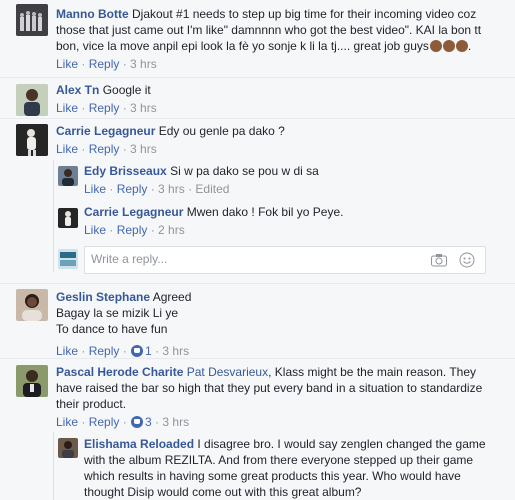 The height and width of the screenshot is (500, 515). Describe the element at coordinates (221, 131) in the screenshot. I see `comment-text: Edy ou genle pa dako ?` at that location.